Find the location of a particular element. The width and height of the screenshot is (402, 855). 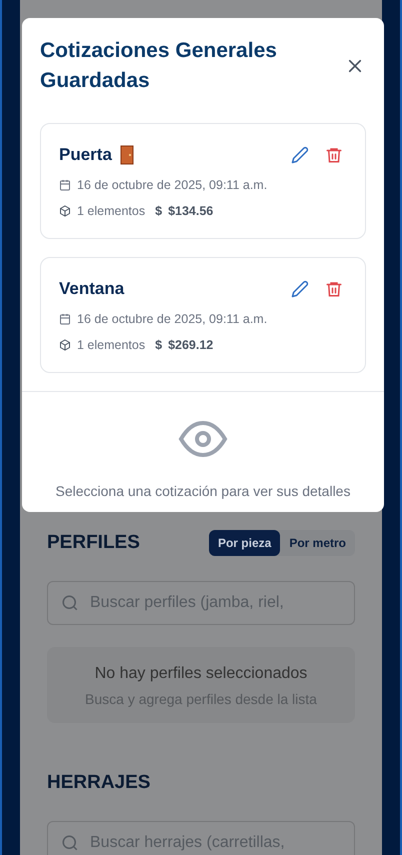

unit-toggle-option: Por pieza is located at coordinates (244, 543).